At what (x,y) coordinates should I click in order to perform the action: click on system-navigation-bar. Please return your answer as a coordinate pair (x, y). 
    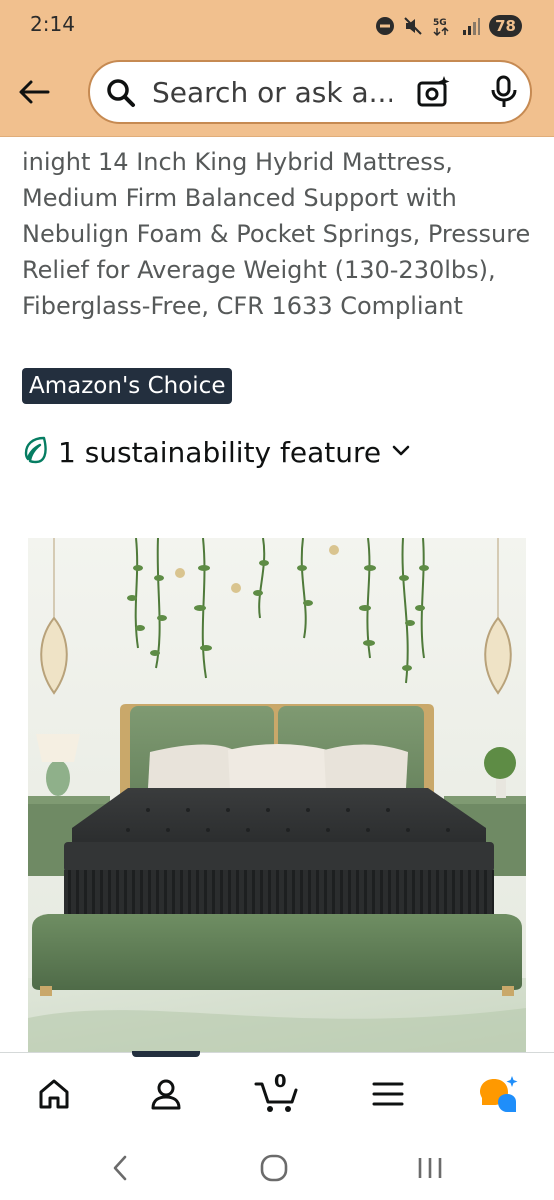
    Looking at the image, I should click on (277, 1168).